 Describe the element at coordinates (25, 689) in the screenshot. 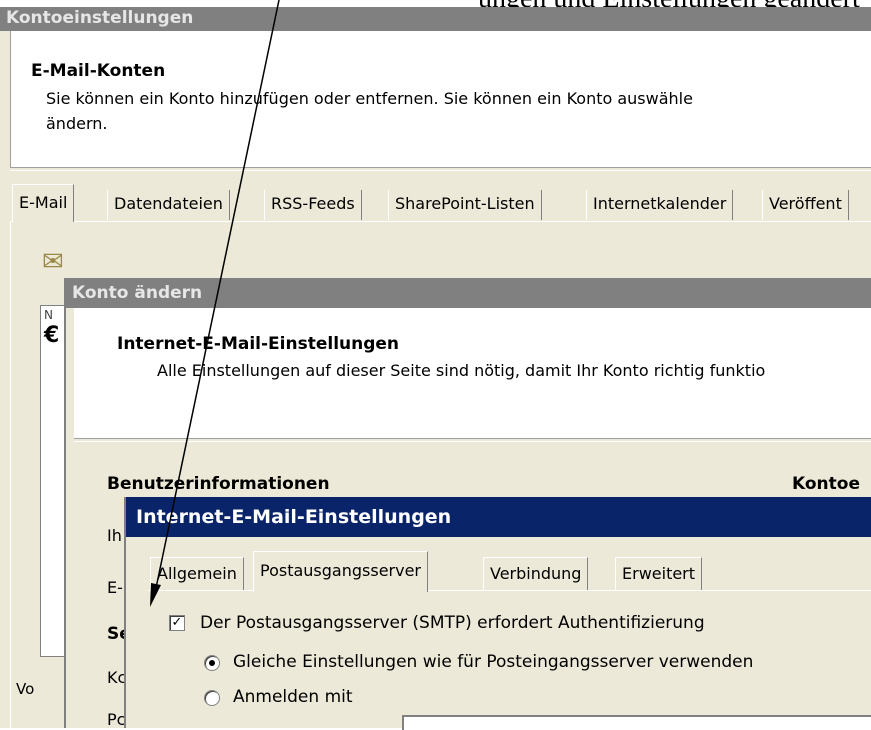

I see `default-account-label: Vo` at that location.